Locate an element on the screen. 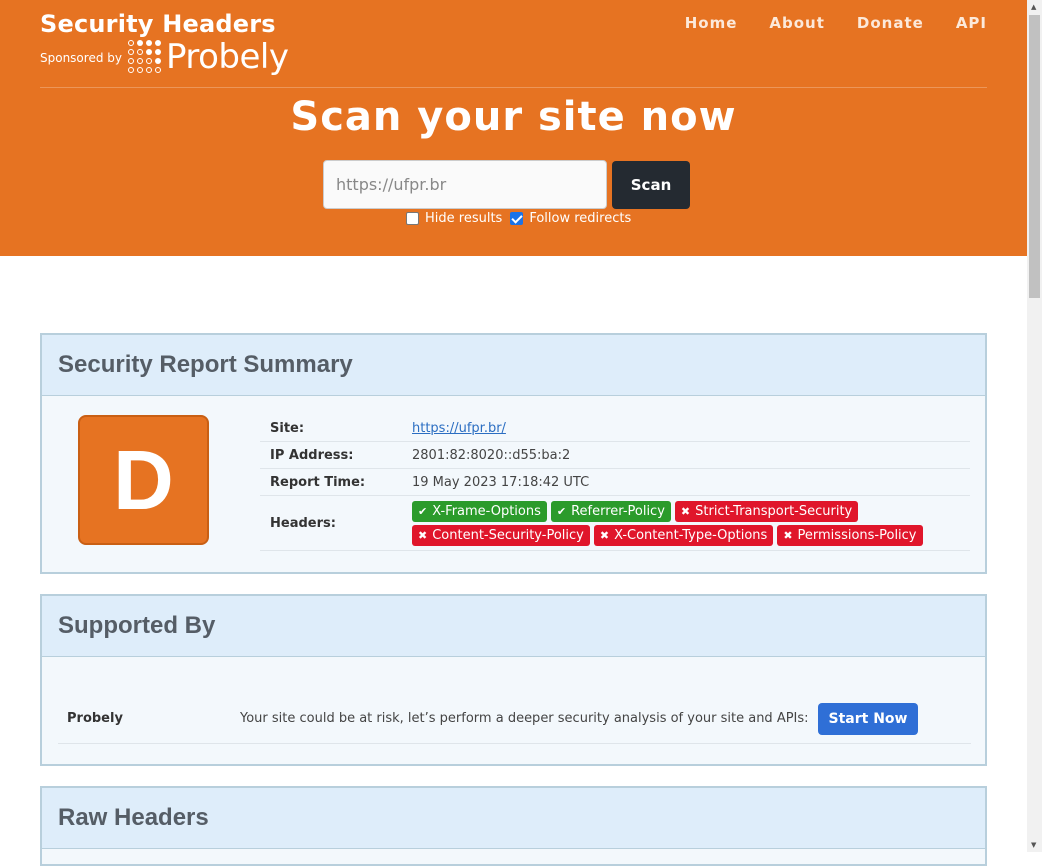 The height and width of the screenshot is (866, 1042). scroll-thumb is located at coordinates (1034, 156).